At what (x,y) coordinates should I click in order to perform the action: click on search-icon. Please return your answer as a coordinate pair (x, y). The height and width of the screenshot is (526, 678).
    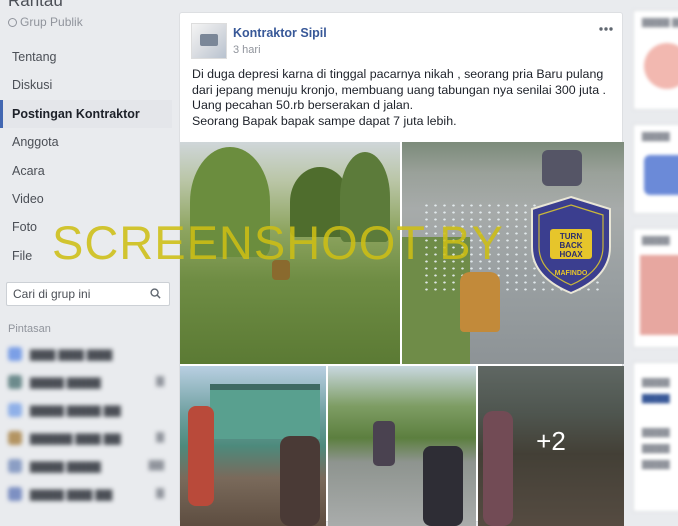
    Looking at the image, I should click on (155, 293).